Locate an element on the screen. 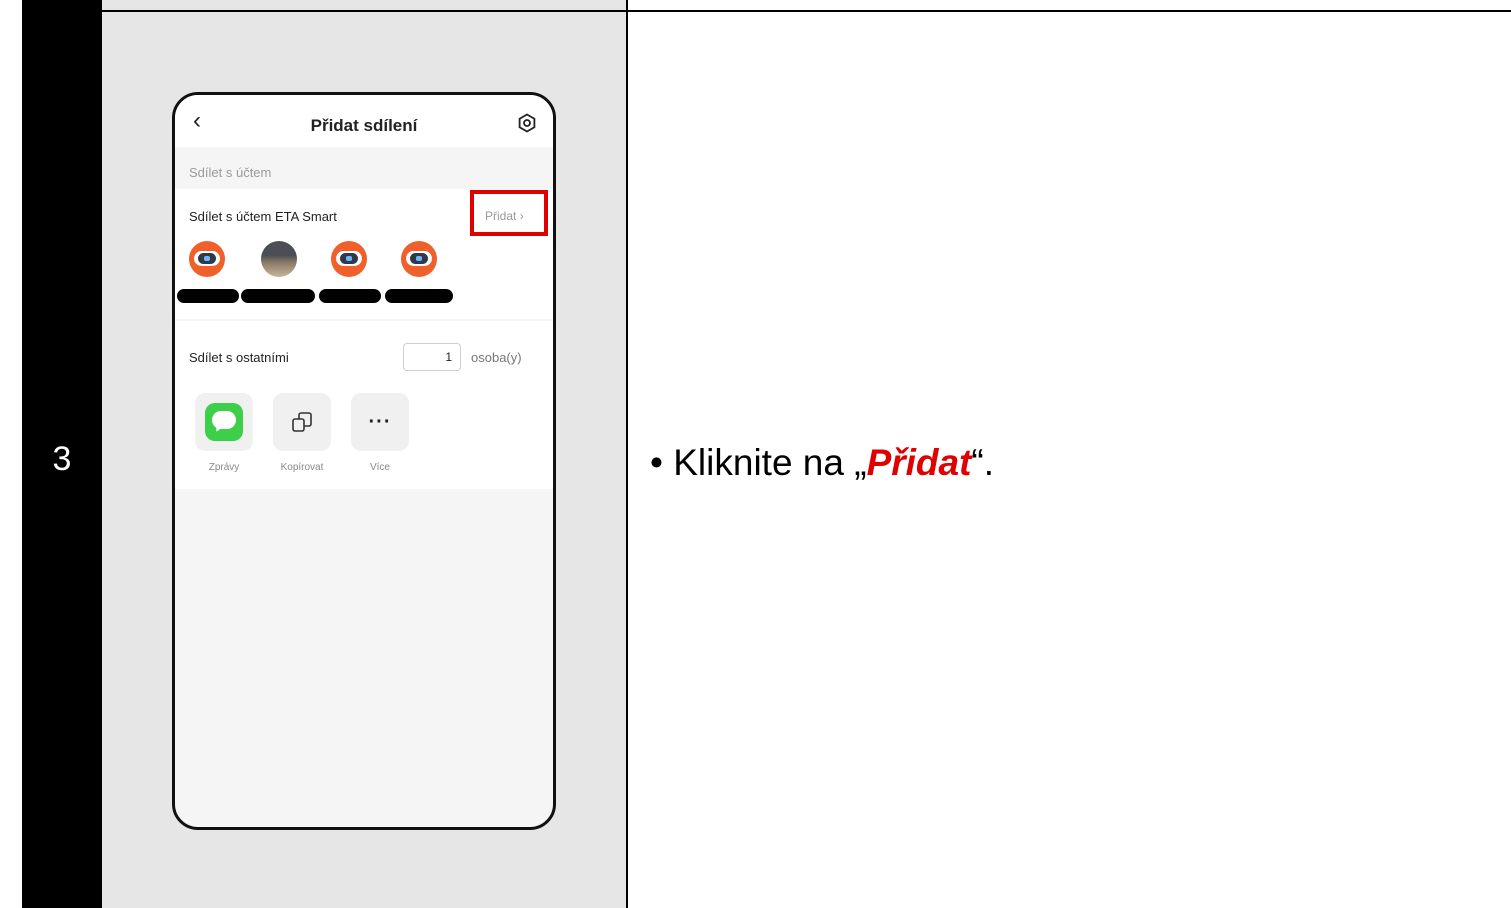 This screenshot has height=908, width=1511. copy-icon is located at coordinates (302, 422).